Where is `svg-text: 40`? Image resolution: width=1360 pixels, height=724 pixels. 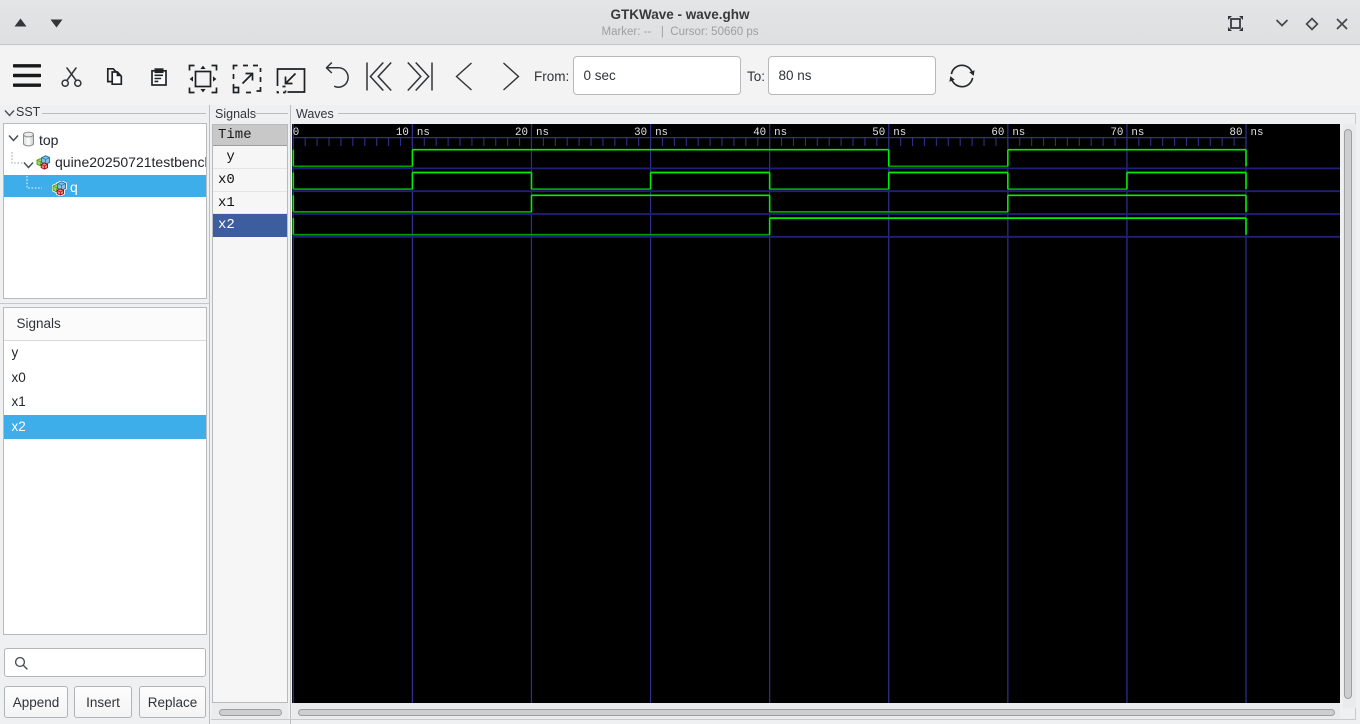
svg-text: 40 is located at coordinates (759, 133).